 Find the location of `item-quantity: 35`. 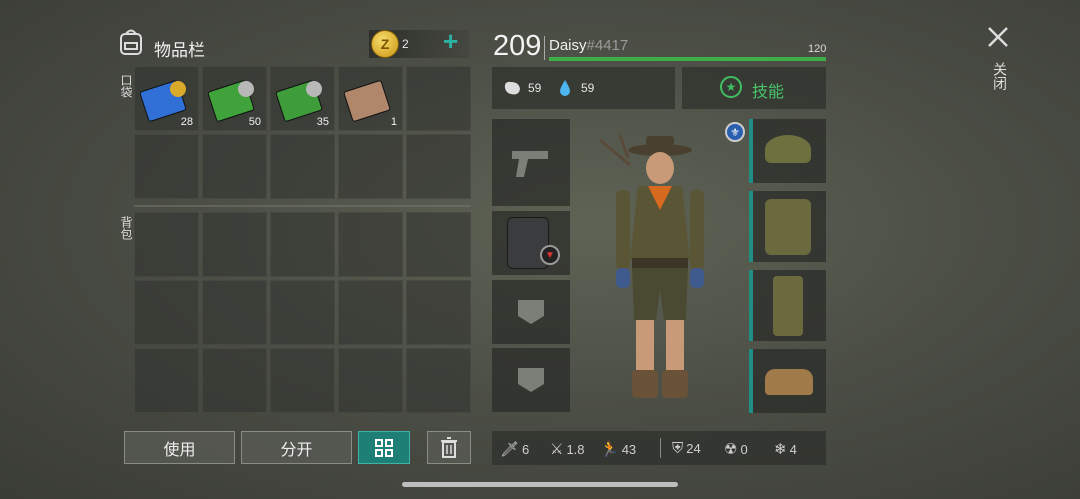

item-quantity: 35 is located at coordinates (322, 122).